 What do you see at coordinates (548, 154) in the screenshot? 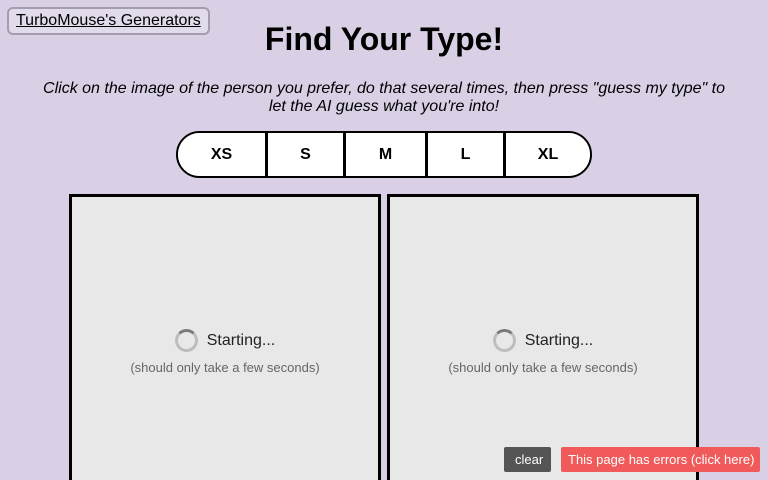
I see `size-button-xl: XL` at bounding box center [548, 154].